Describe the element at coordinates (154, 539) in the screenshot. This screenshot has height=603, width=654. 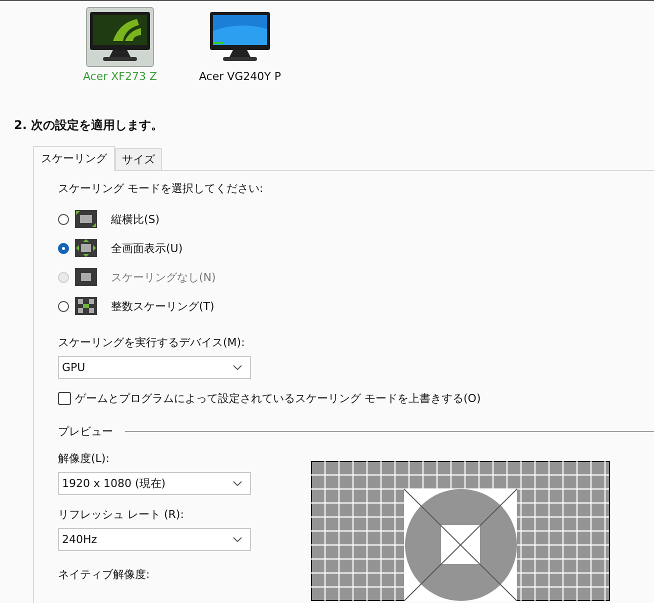
I see `refresh-rate-select: 240Hz` at that location.